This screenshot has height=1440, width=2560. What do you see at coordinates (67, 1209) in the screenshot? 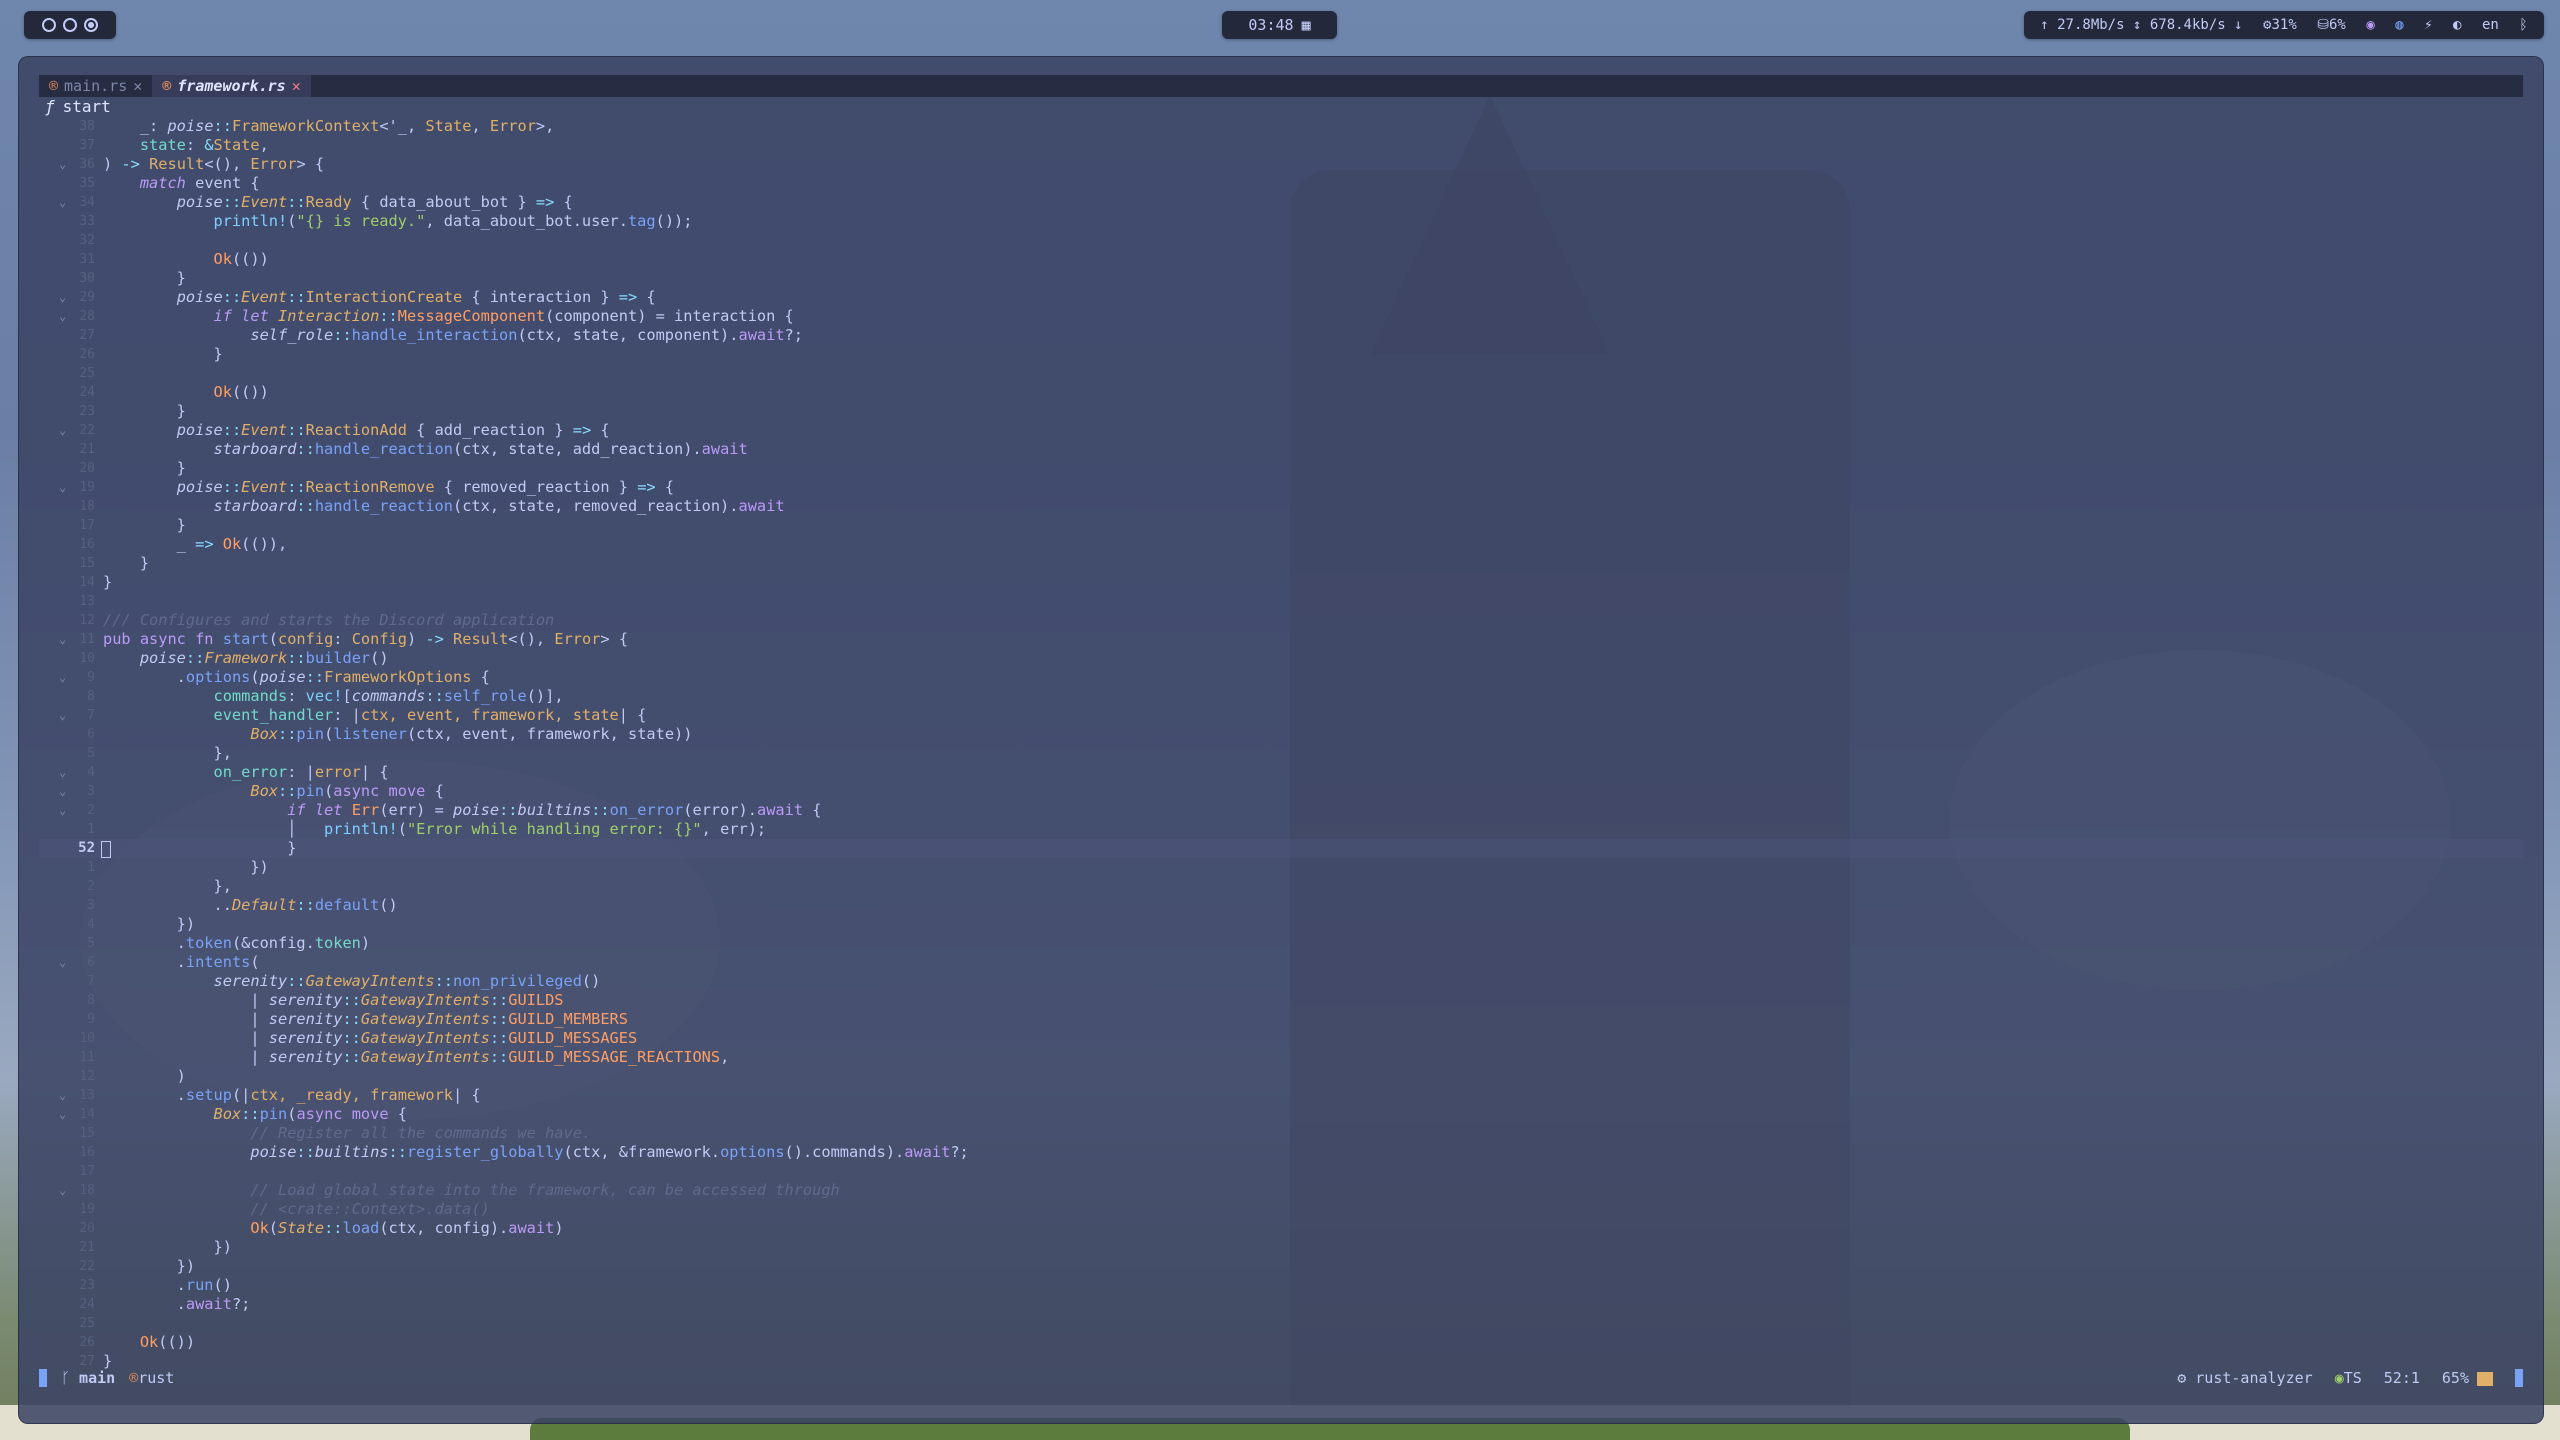
I see `line-number: 19` at bounding box center [67, 1209].